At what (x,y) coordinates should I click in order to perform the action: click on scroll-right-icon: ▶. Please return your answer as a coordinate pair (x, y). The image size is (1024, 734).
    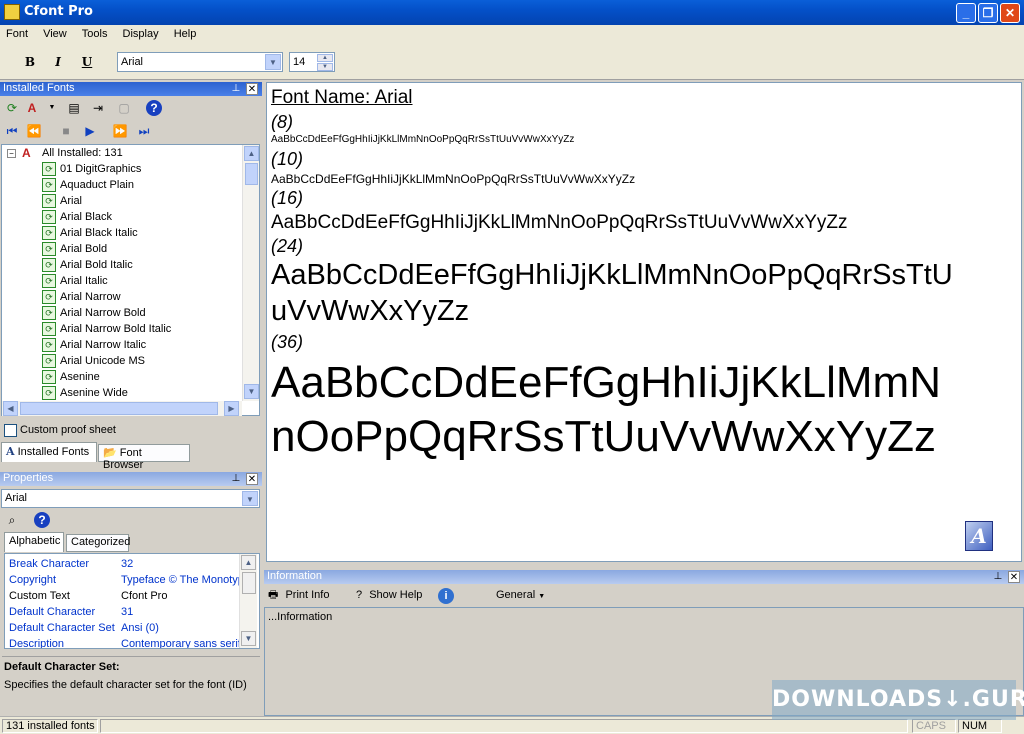
    Looking at the image, I should click on (231, 408).